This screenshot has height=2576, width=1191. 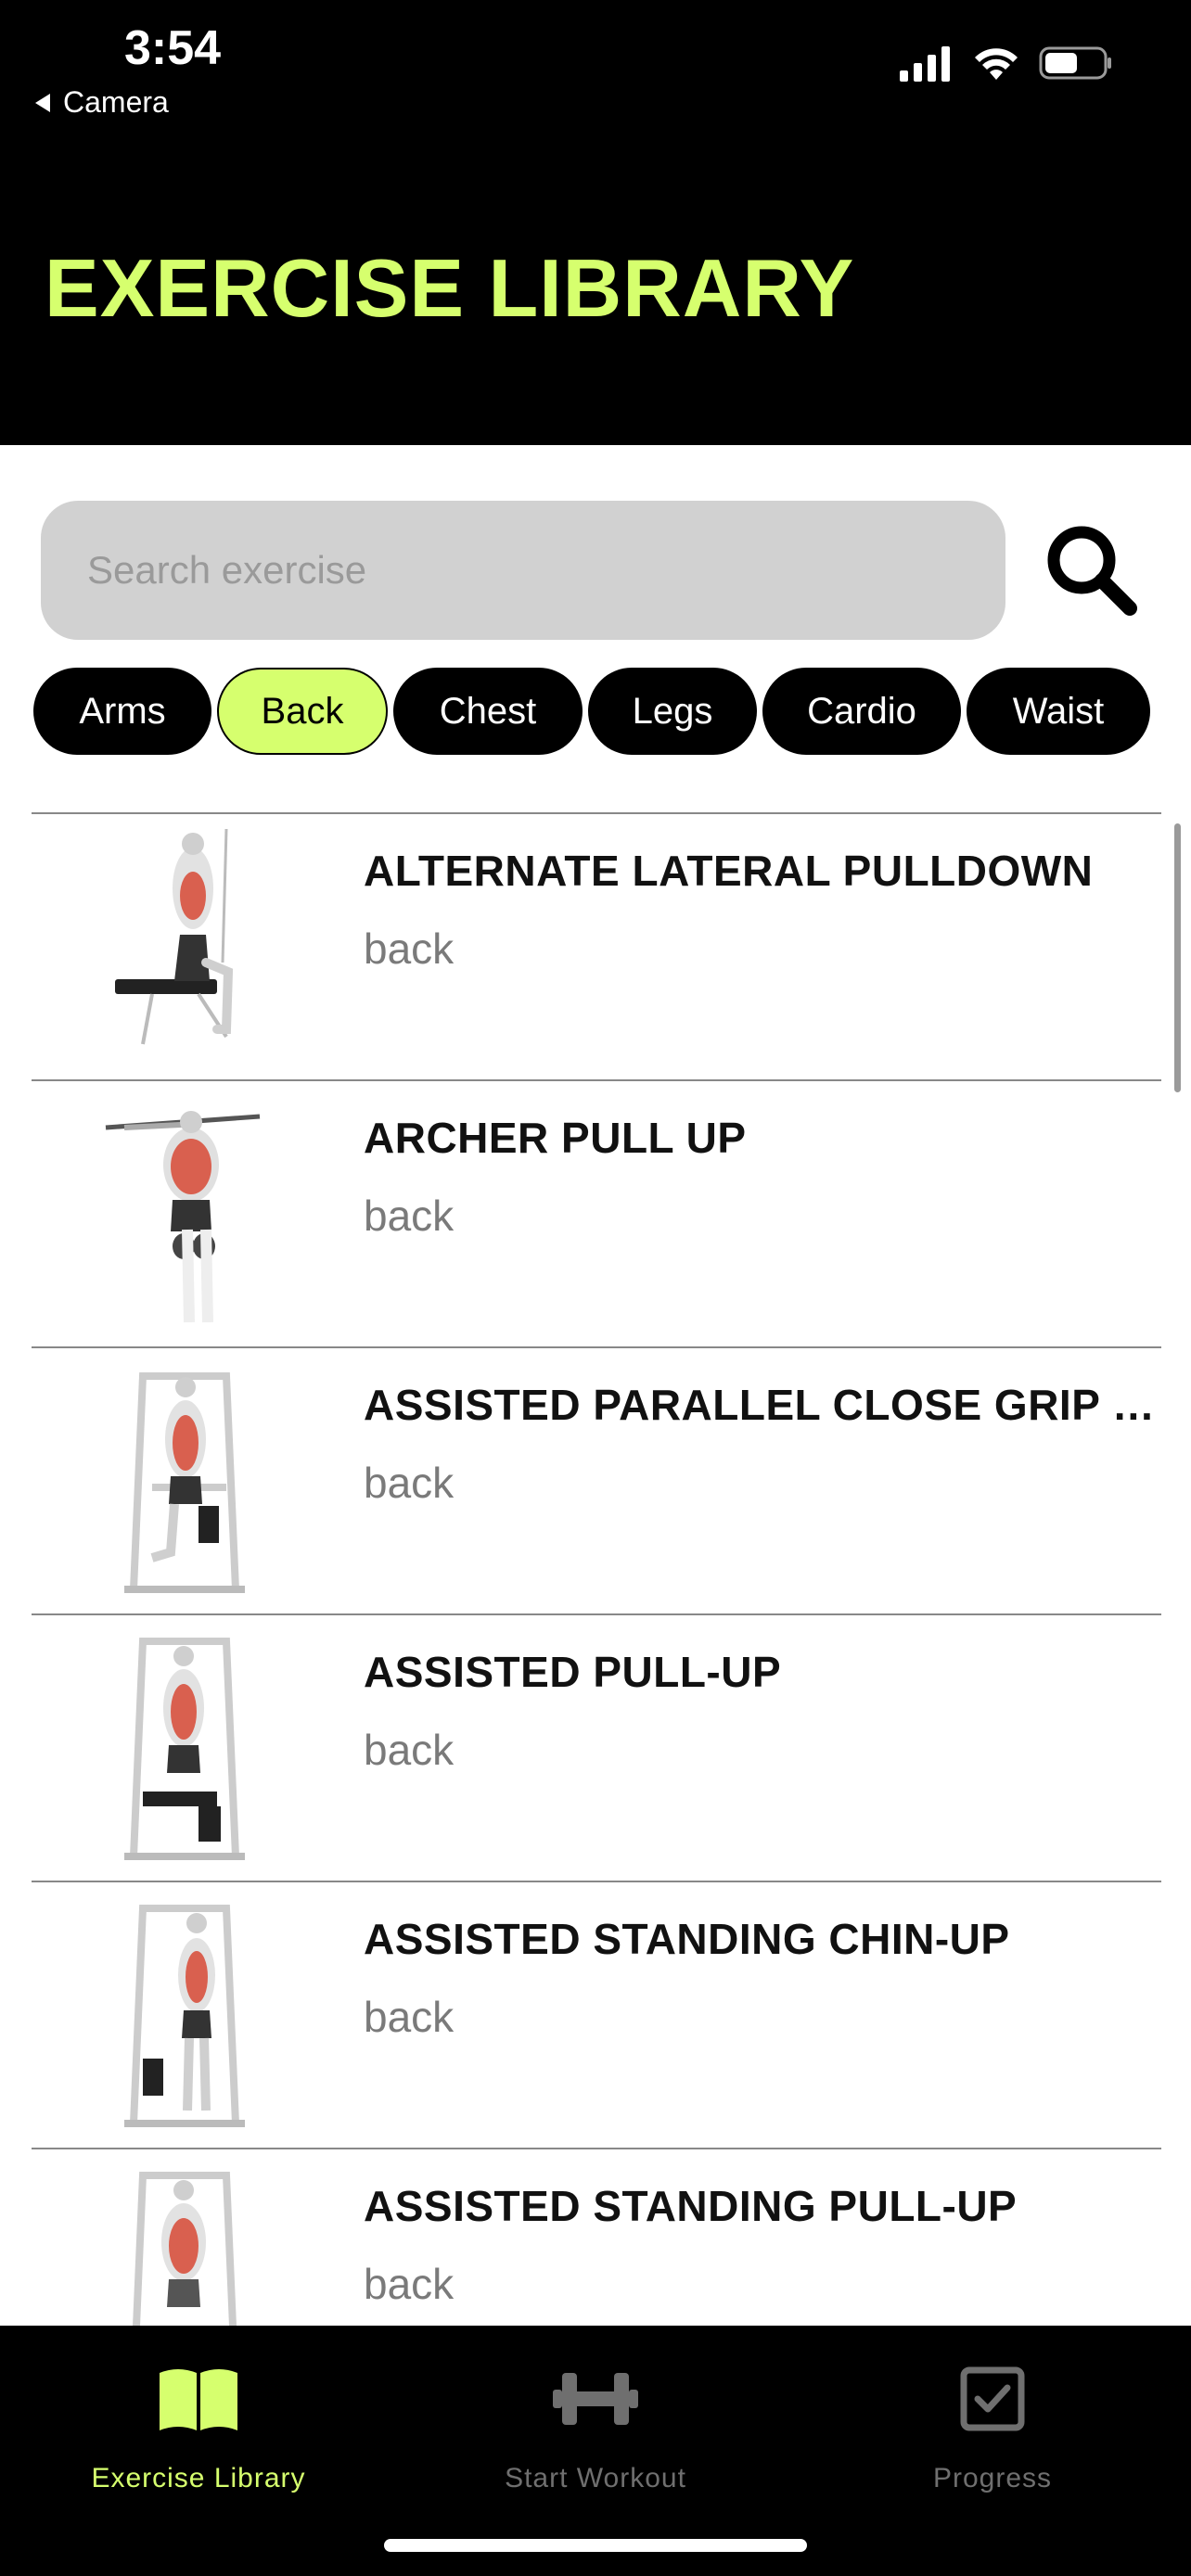 I want to click on back-triangle-icon, so click(x=43, y=102).